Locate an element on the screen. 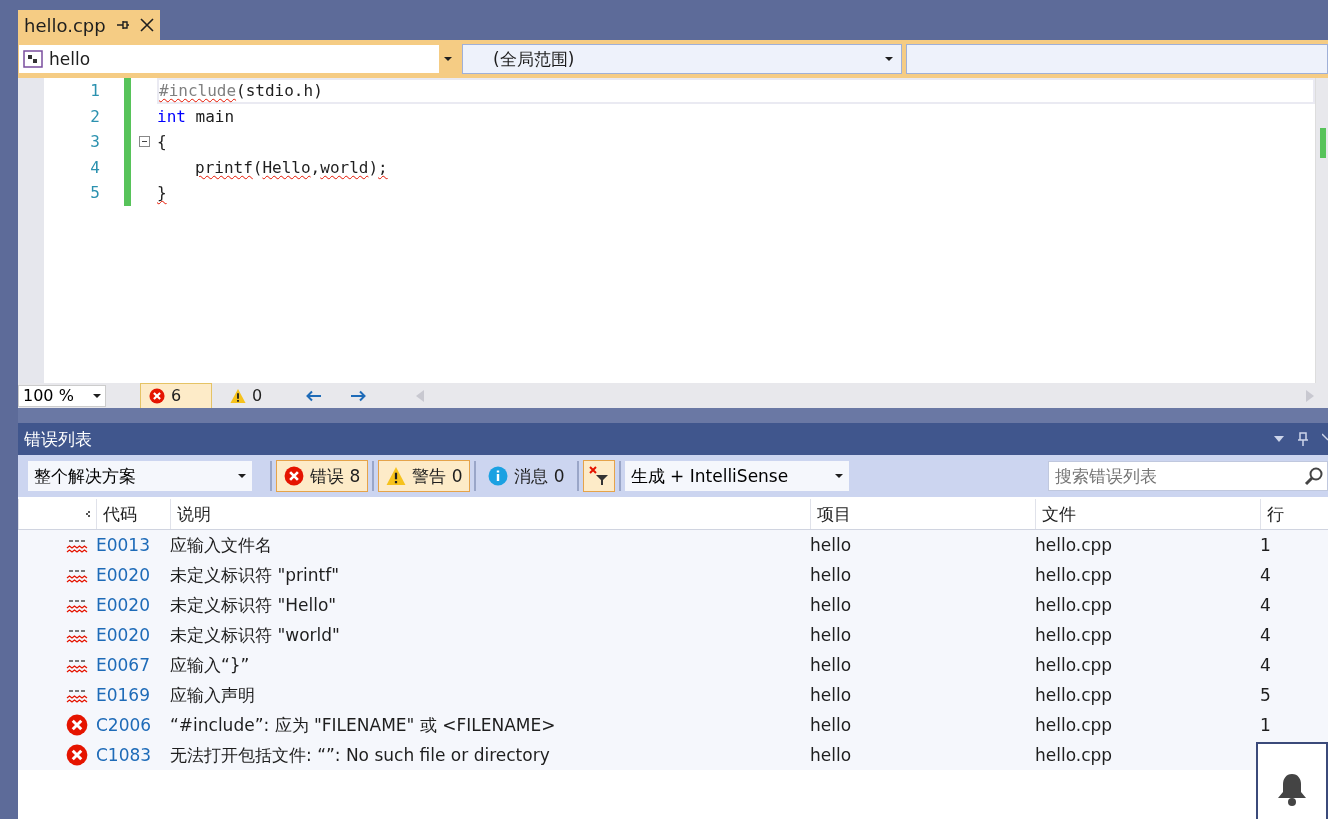 This screenshot has width=1328, height=819. back-arrow-icon is located at coordinates (314, 395).